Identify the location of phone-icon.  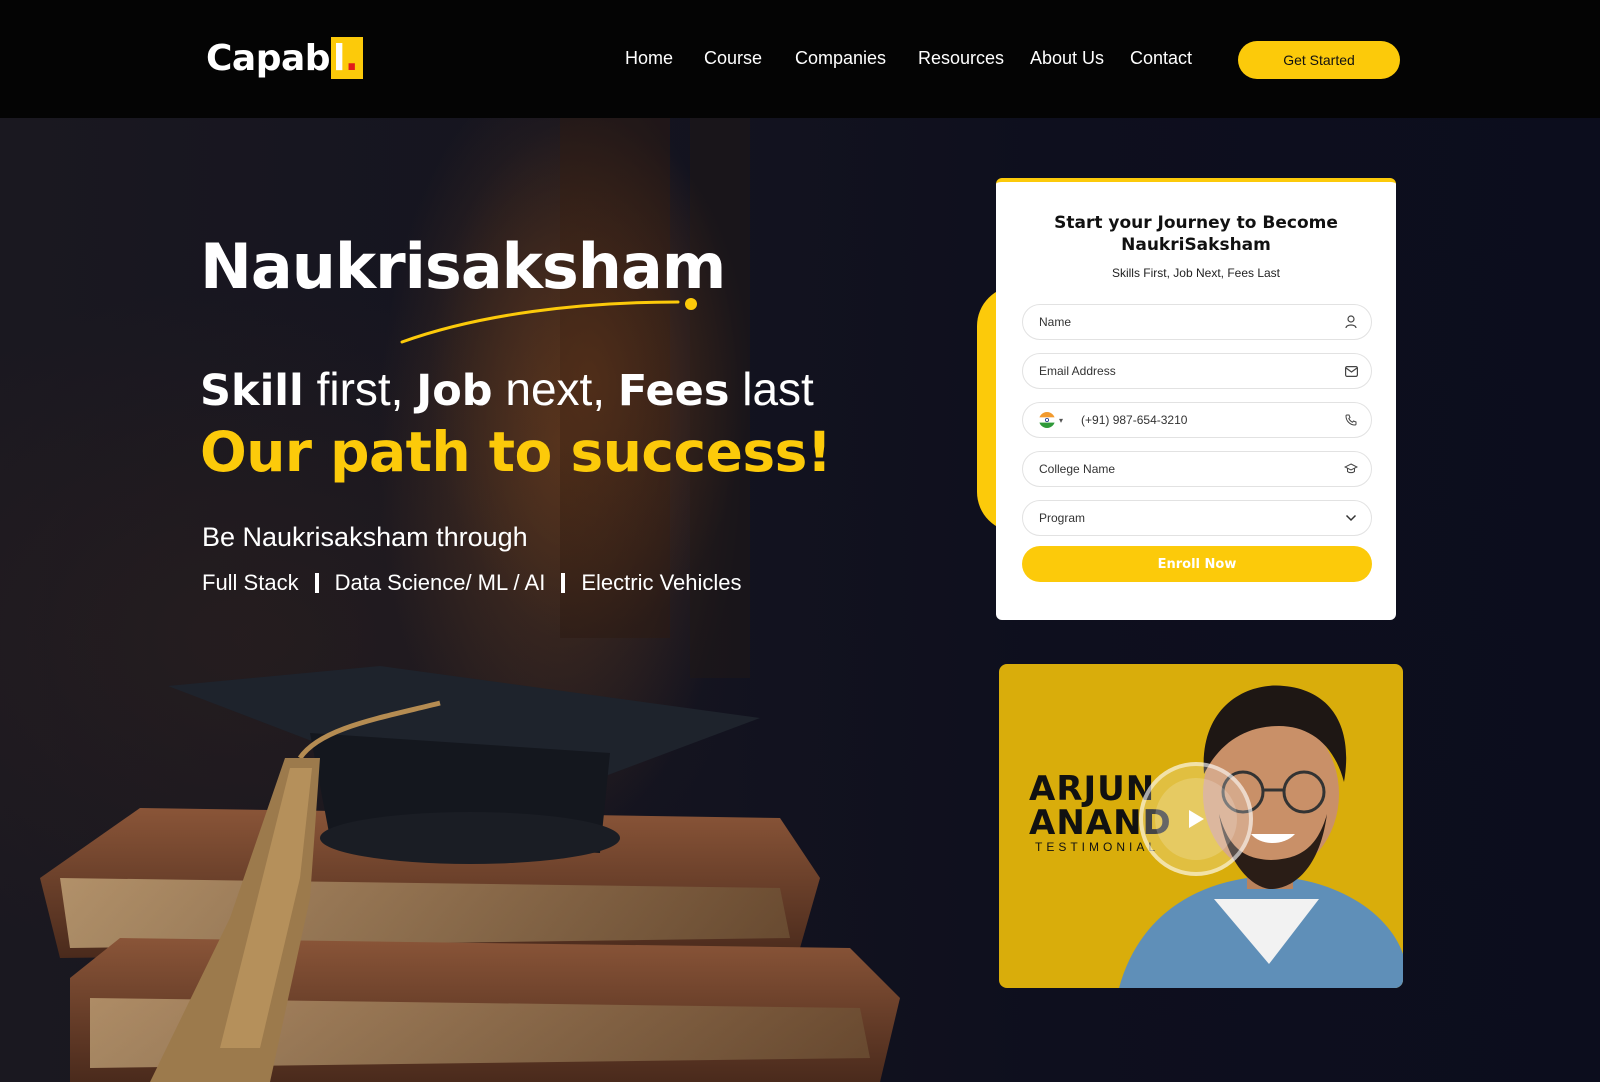
(1351, 420).